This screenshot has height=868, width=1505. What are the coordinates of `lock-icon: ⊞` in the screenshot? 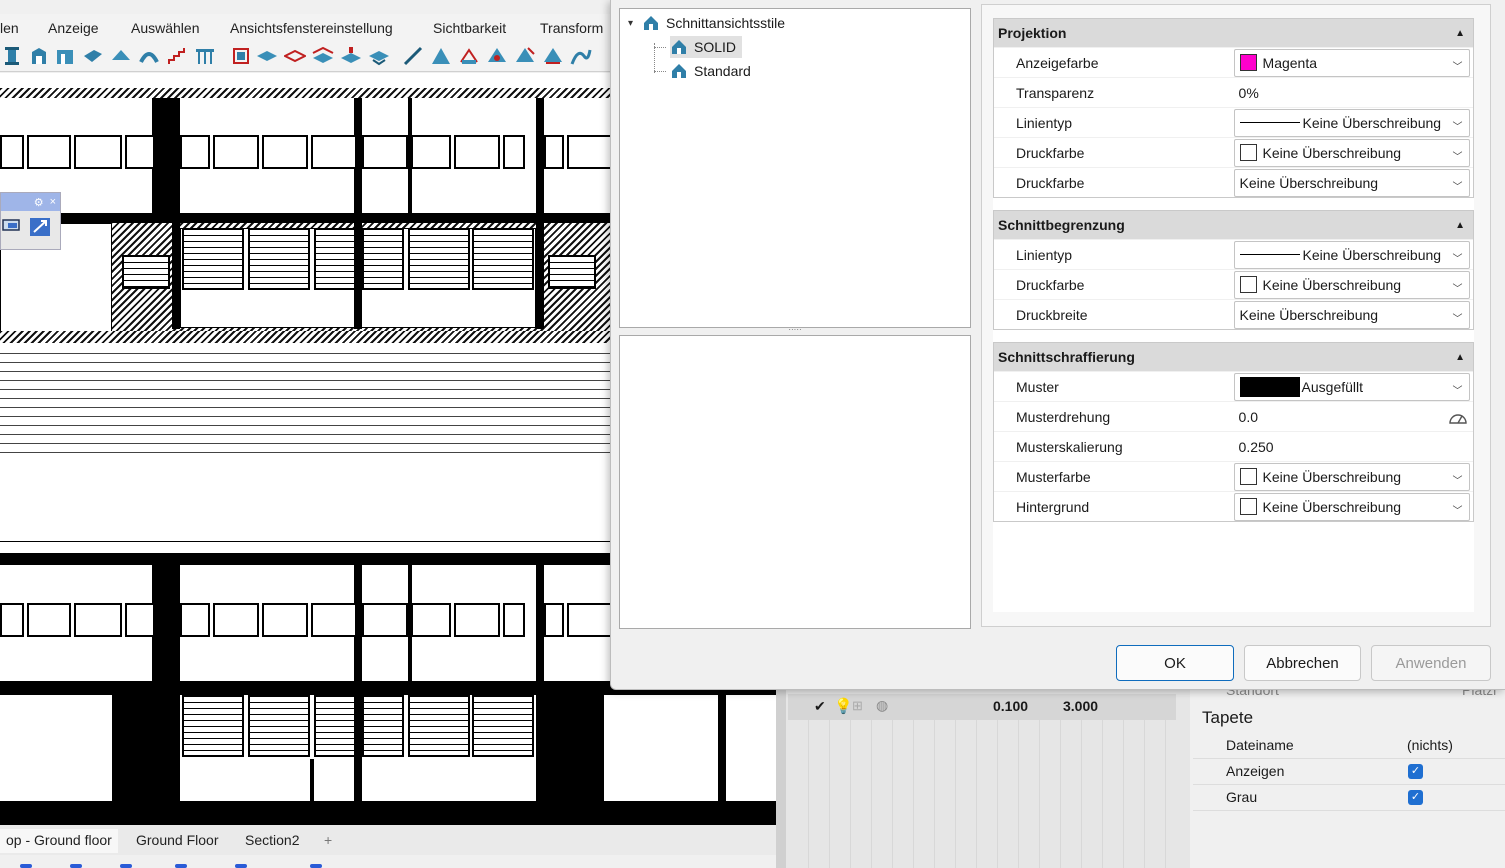 It's located at (857, 706).